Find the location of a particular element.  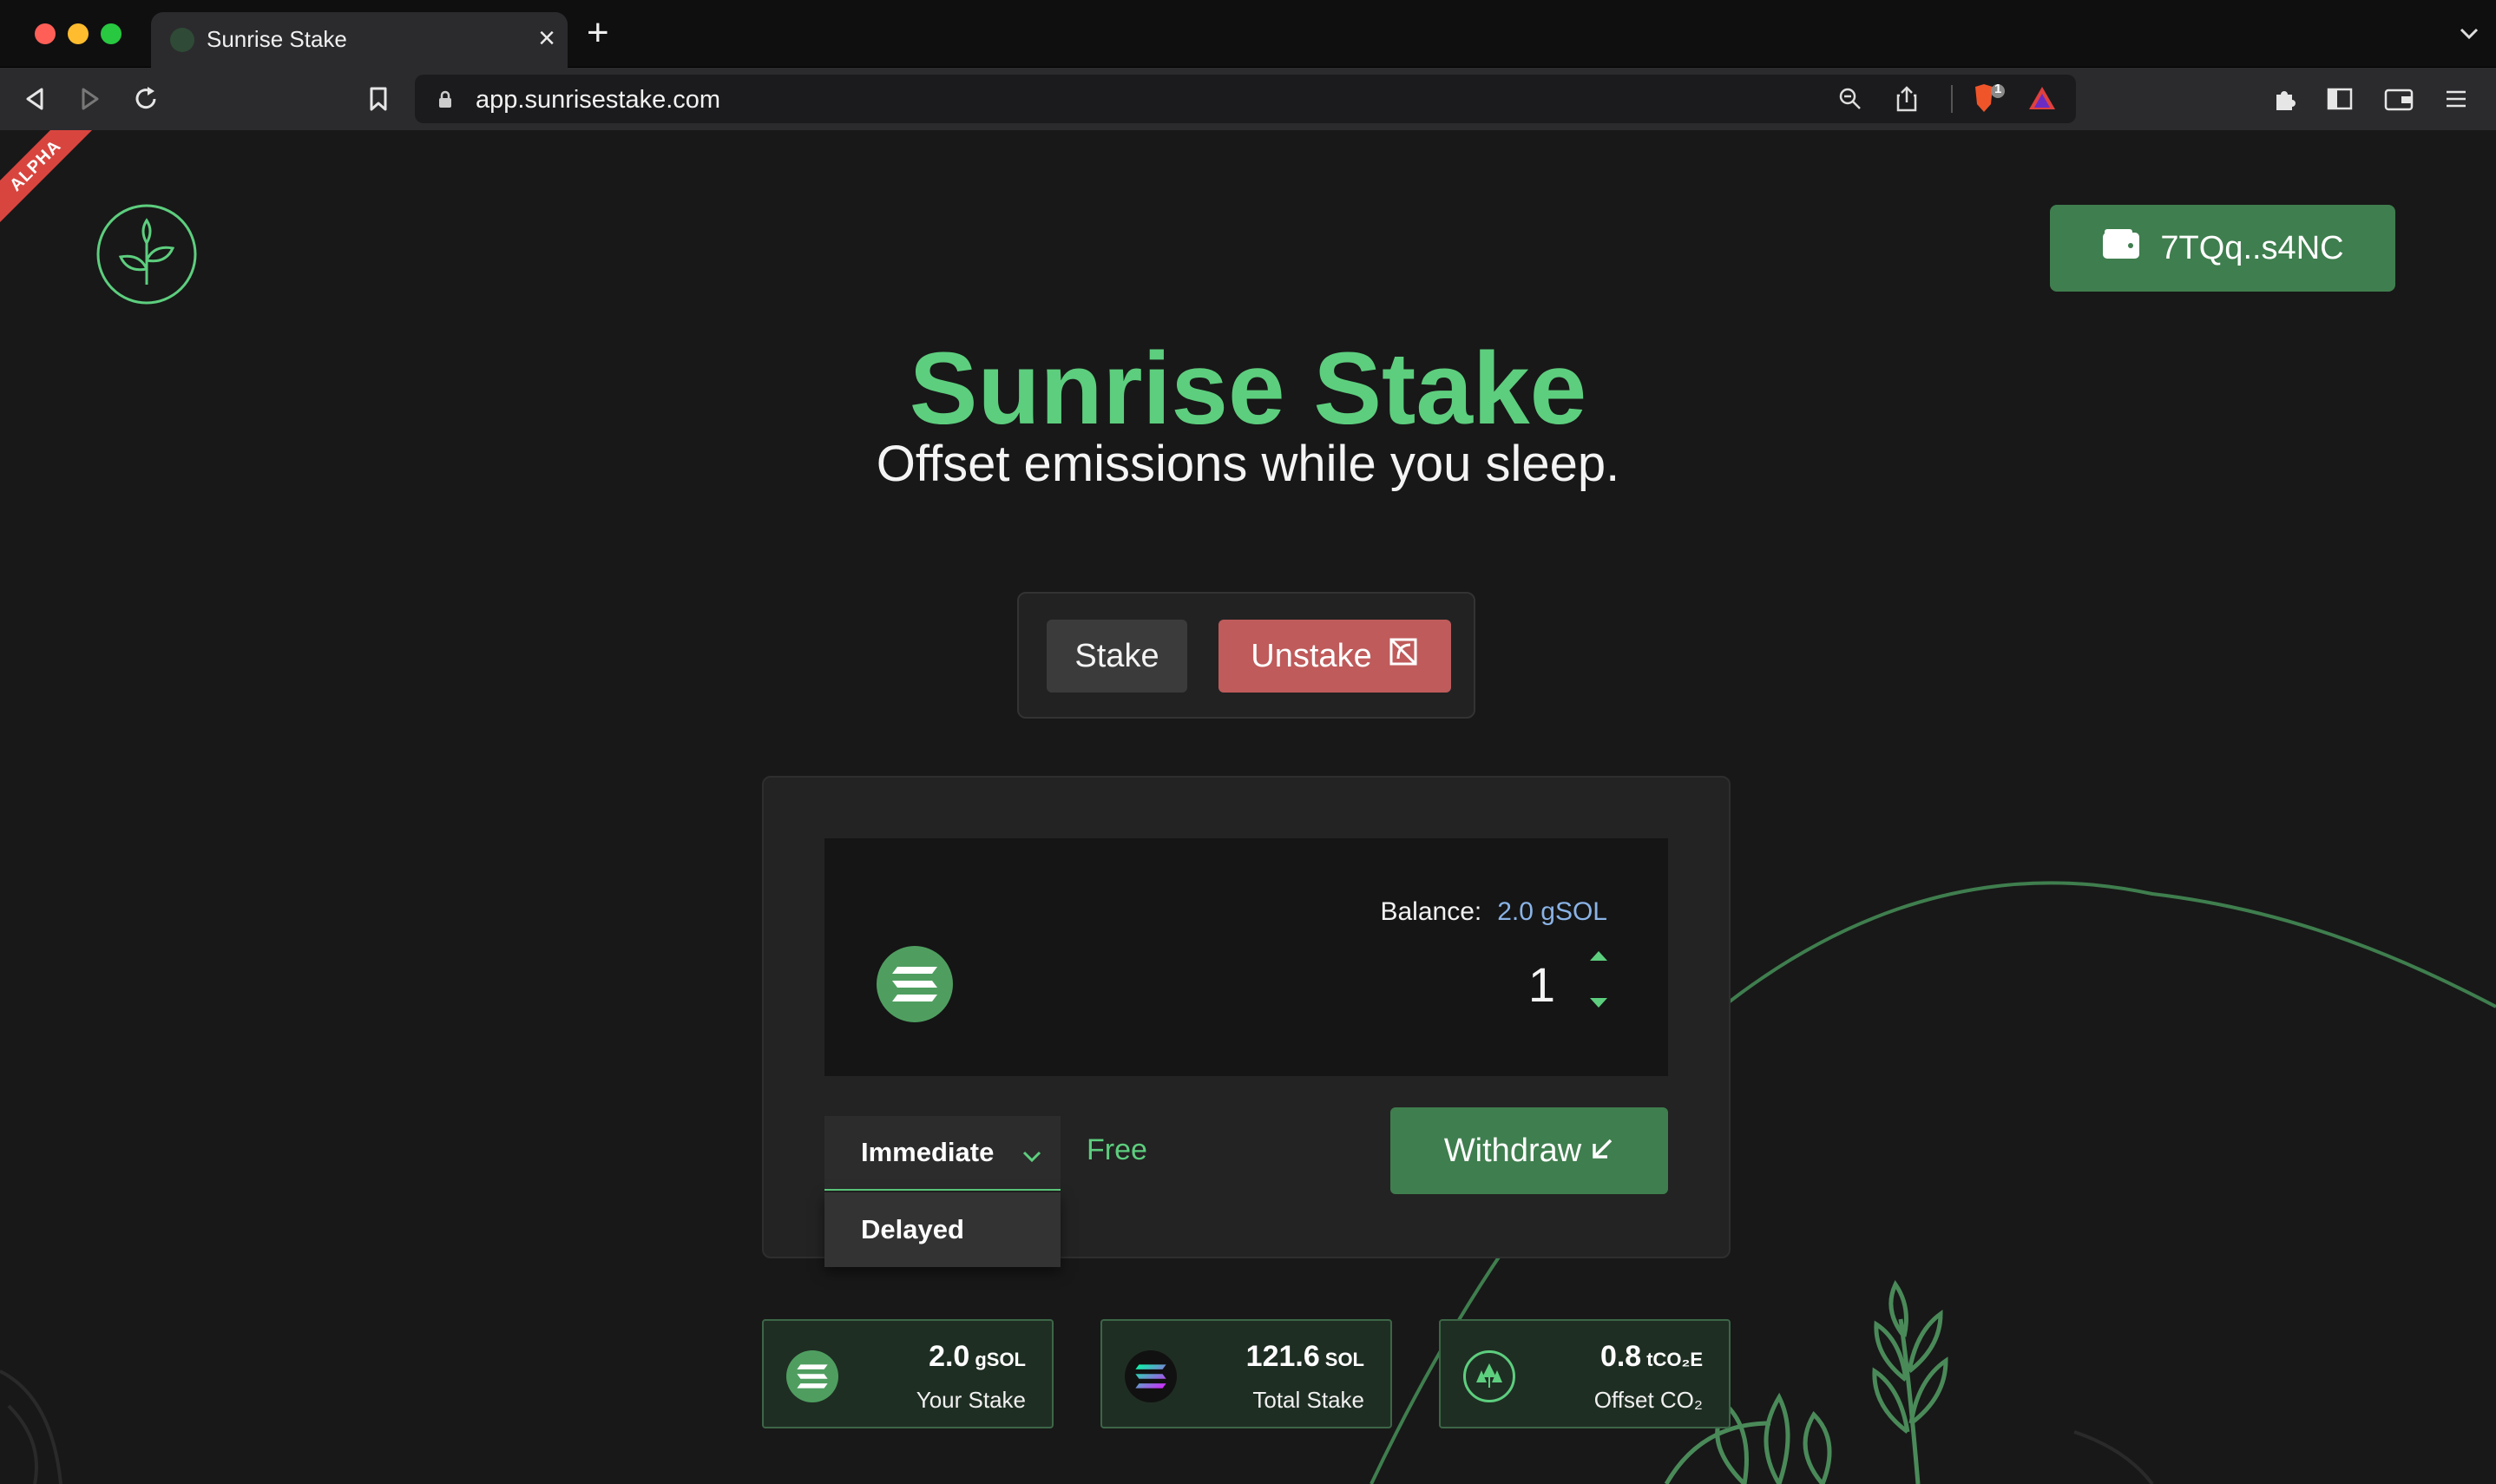

withdraw-label: Withdraw is located at coordinates (1512, 1150).